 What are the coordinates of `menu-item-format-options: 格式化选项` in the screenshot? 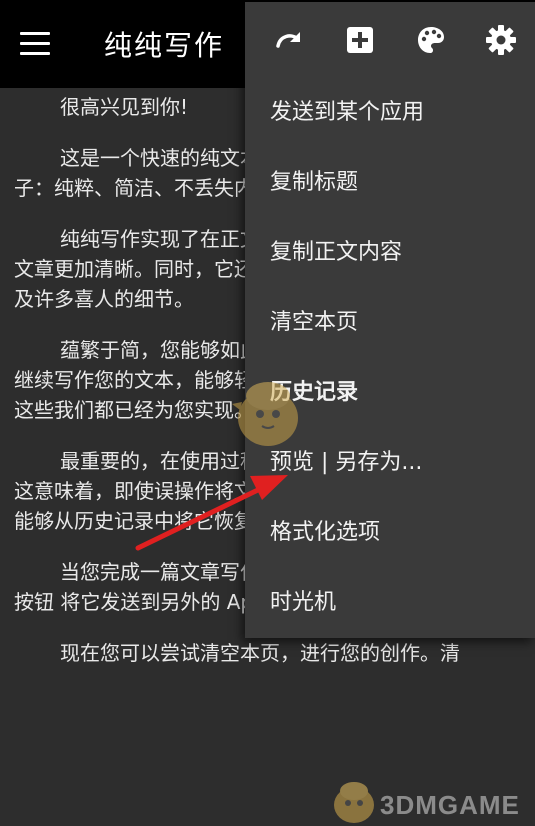 It's located at (390, 533).